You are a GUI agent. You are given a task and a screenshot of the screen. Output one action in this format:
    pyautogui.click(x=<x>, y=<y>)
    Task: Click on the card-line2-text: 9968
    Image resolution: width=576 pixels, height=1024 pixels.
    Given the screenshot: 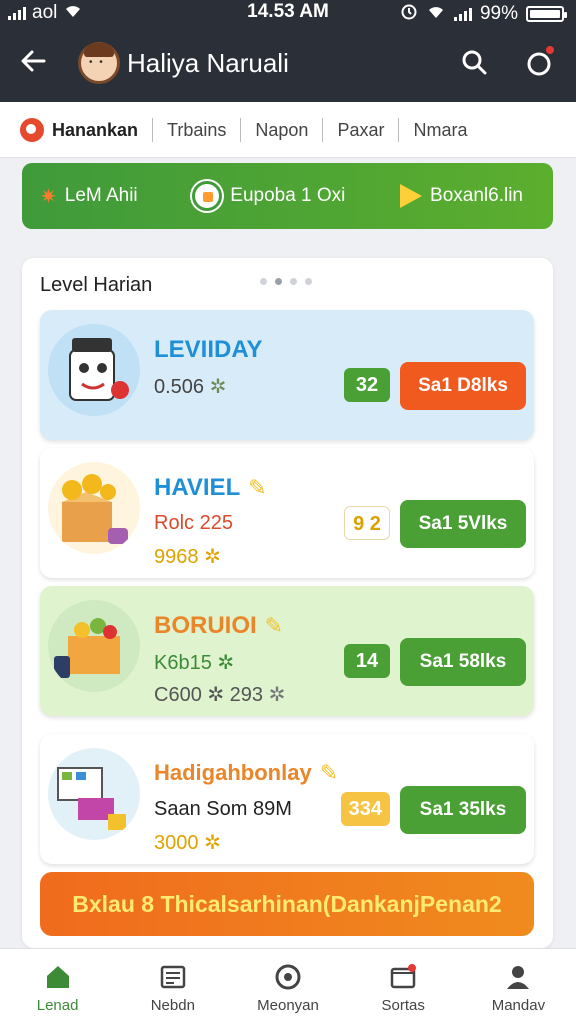 What is the action you would take?
    pyautogui.click(x=176, y=557)
    